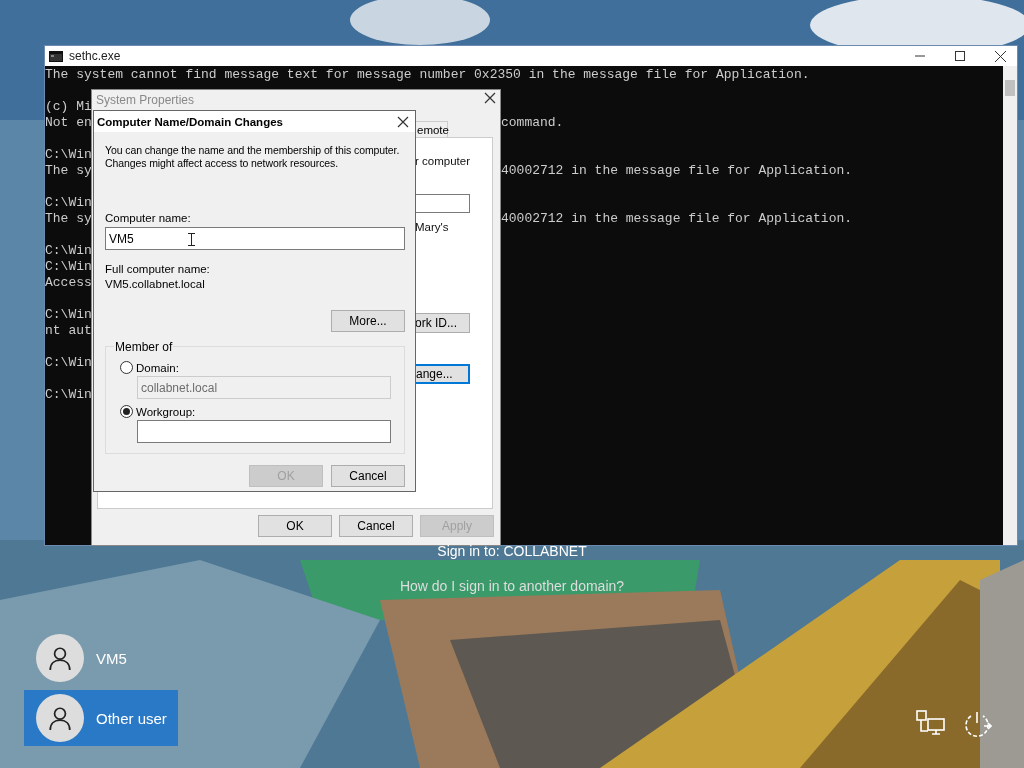 Image resolution: width=1024 pixels, height=768 pixels. I want to click on console-text: Not en, so click(68, 123).